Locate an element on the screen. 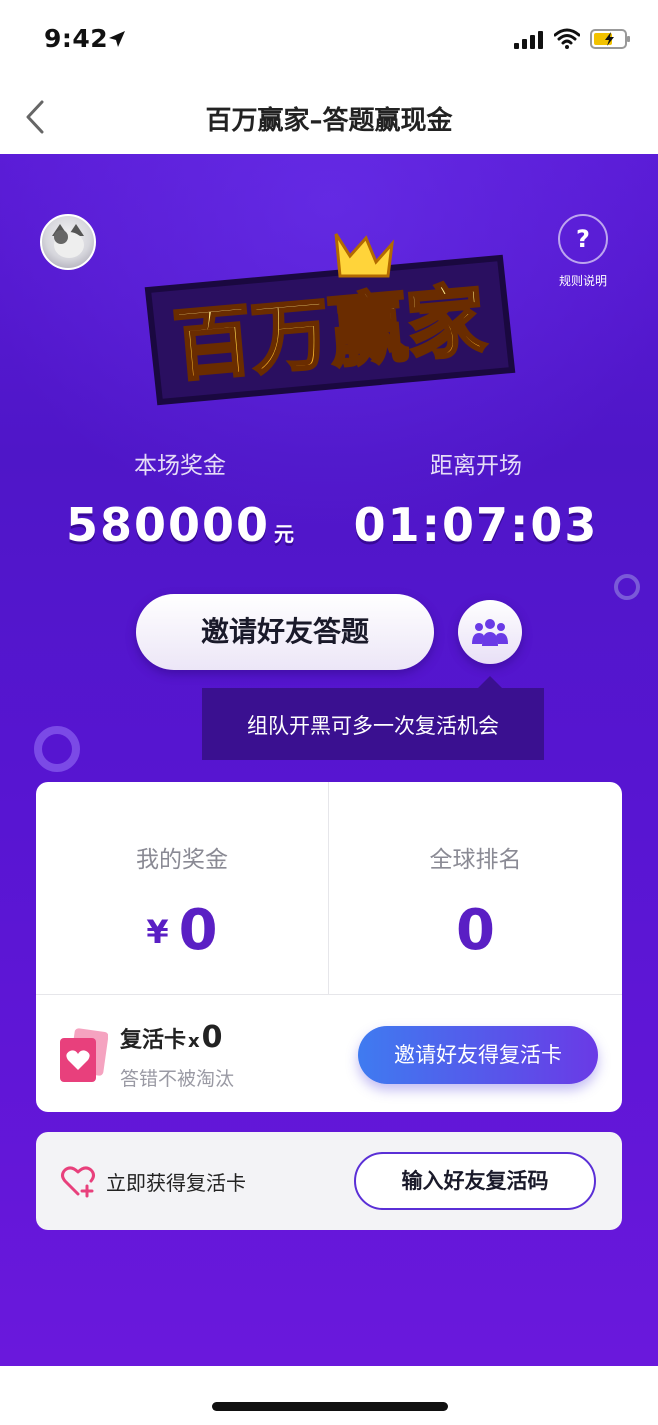 The image size is (658, 1425). my-prize-value: ¥0 is located at coordinates (182, 930).